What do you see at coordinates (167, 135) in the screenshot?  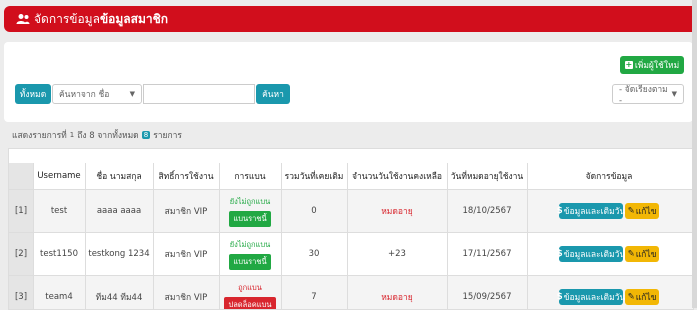 I see `summary-suffix: รายการ` at bounding box center [167, 135].